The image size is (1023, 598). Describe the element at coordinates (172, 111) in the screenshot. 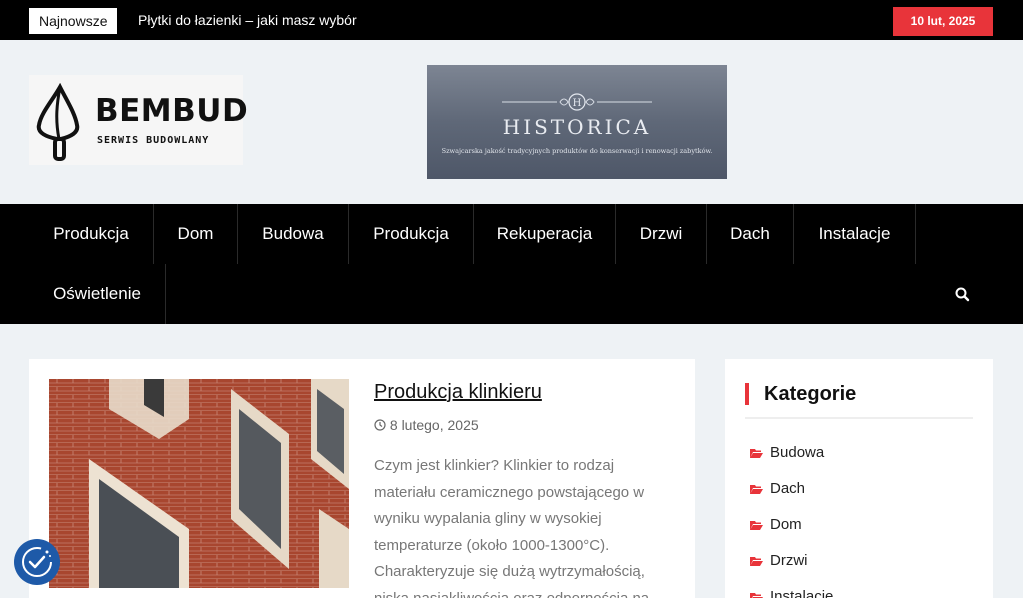

I see `logo-name: BEMBUD` at that location.